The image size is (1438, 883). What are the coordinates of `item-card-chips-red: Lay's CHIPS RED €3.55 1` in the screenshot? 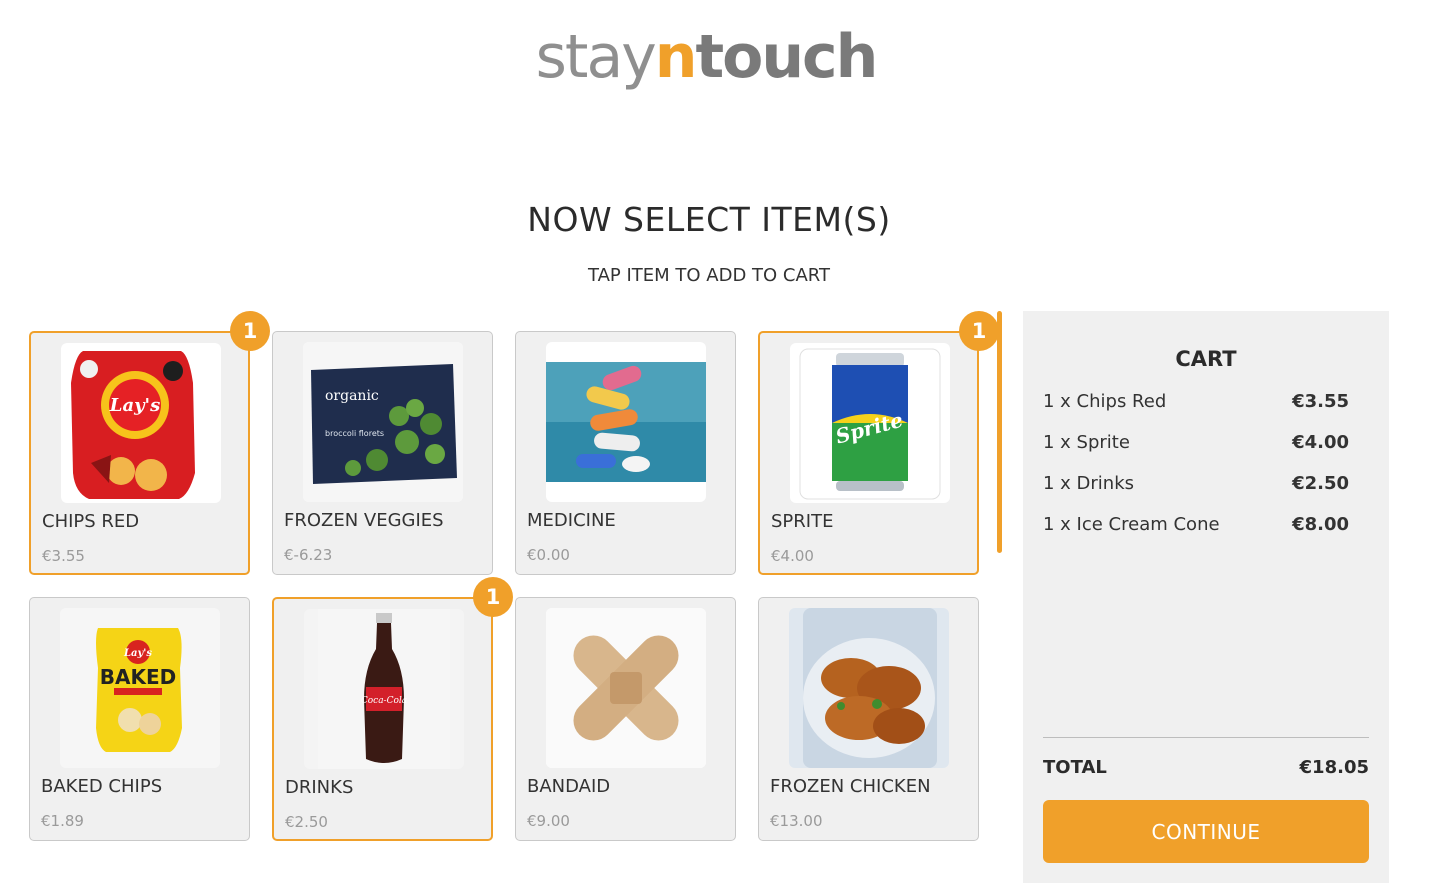 It's located at (149, 443).